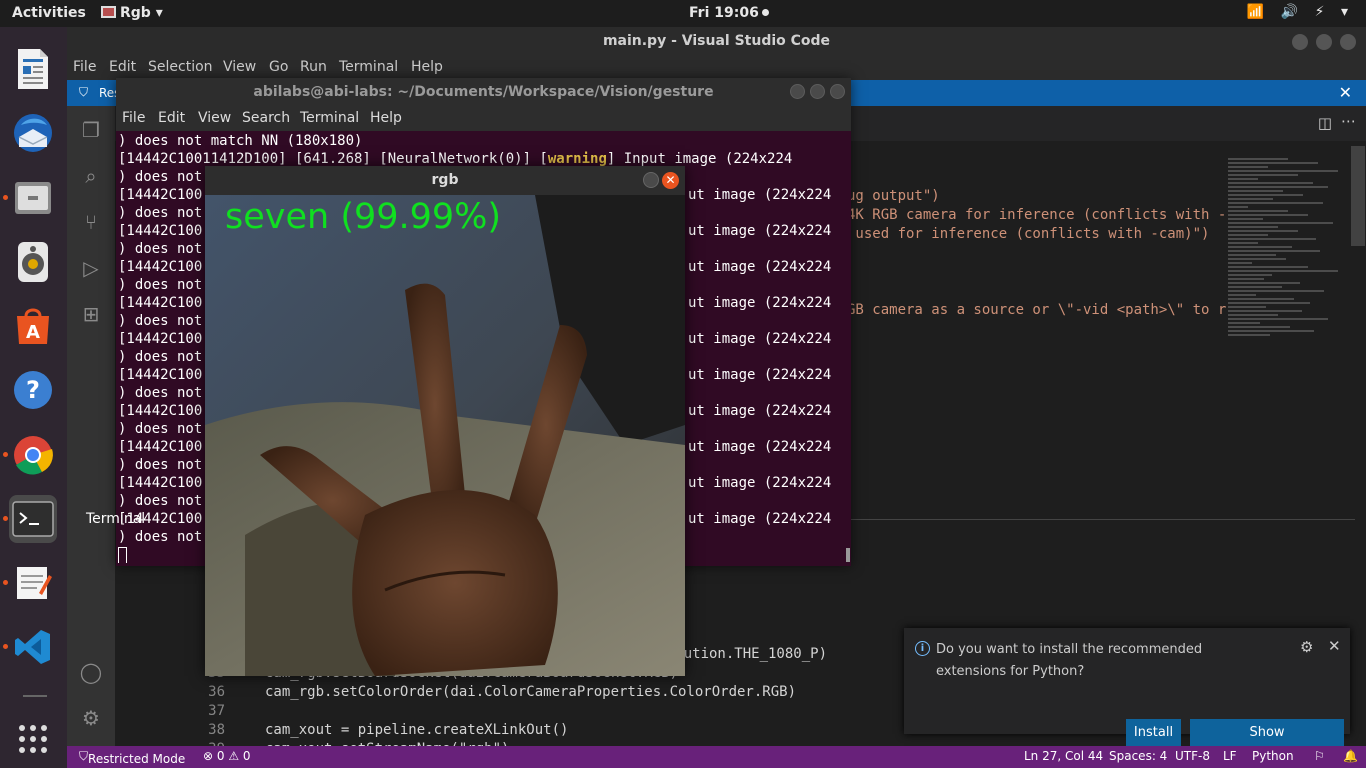 The image size is (1366, 768). I want to click on editor-scrollbar, so click(1358, 196).